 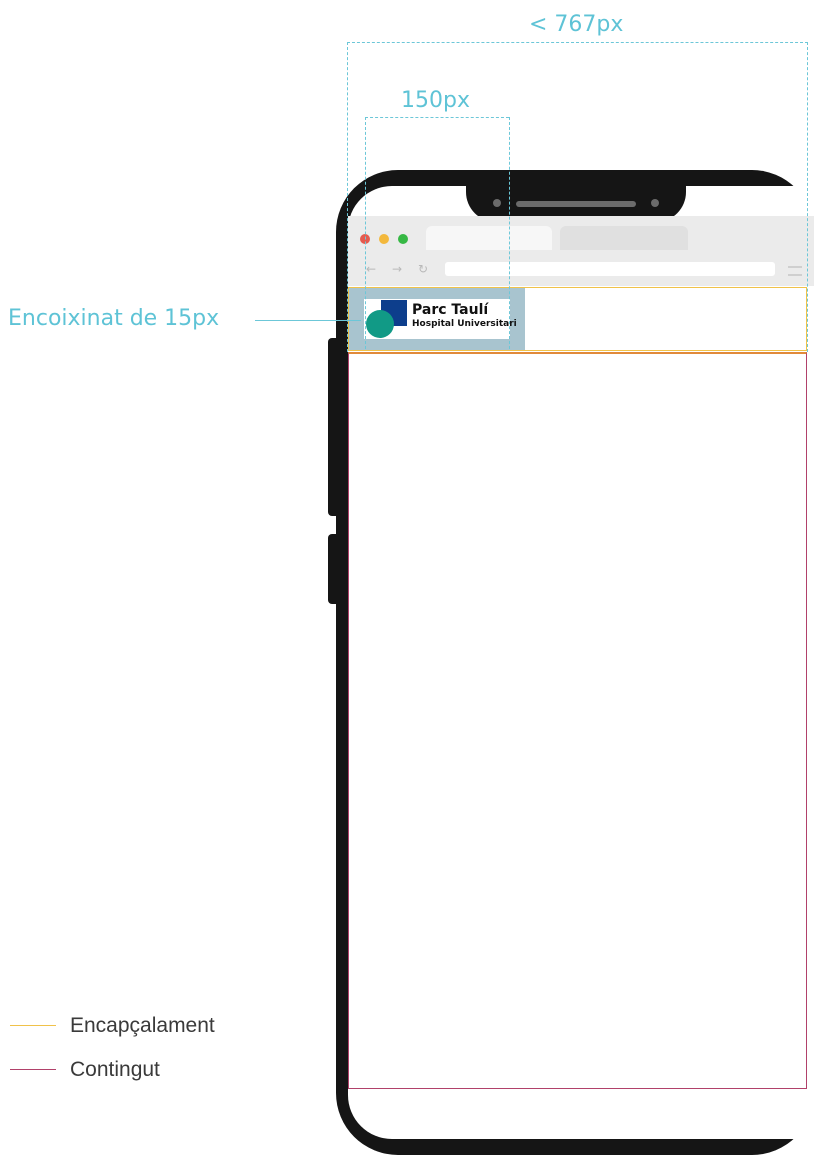 I want to click on logo-width-bracket-top, so click(x=437, y=117).